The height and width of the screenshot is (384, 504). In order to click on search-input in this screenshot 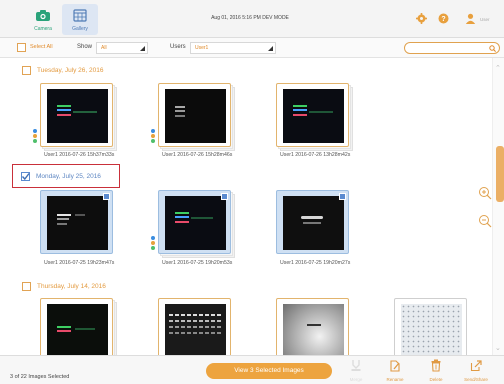, I will do `click(452, 48)`.